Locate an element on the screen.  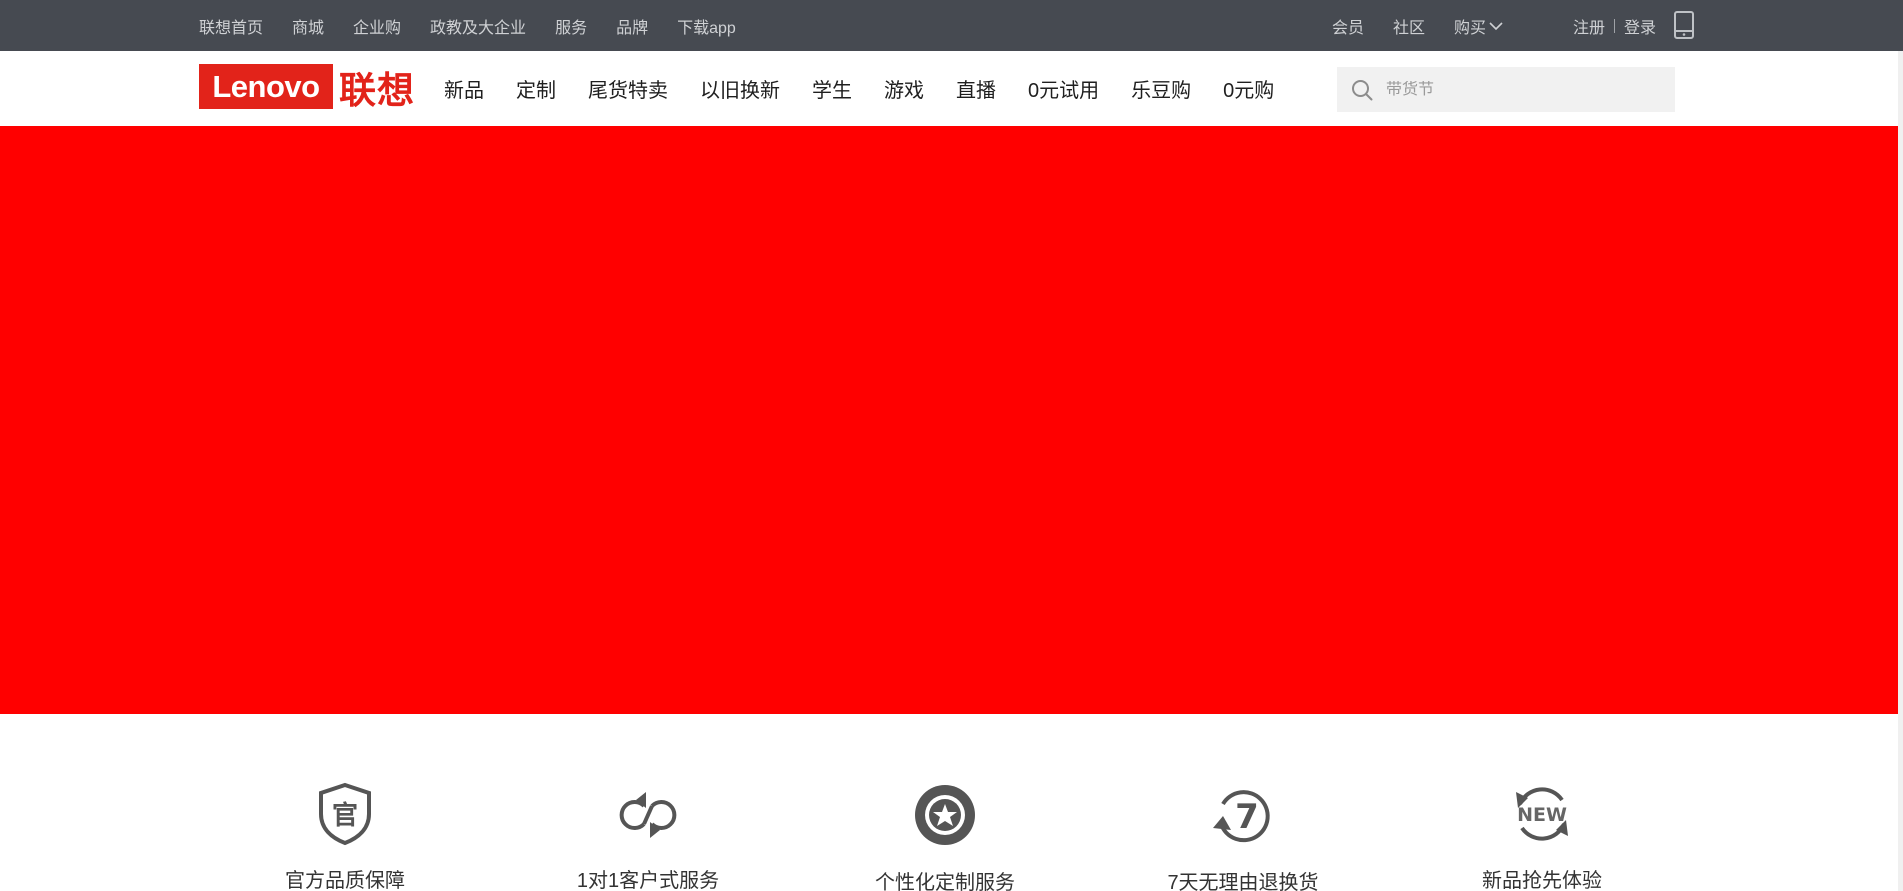
auth-divider is located at coordinates (1615, 25).